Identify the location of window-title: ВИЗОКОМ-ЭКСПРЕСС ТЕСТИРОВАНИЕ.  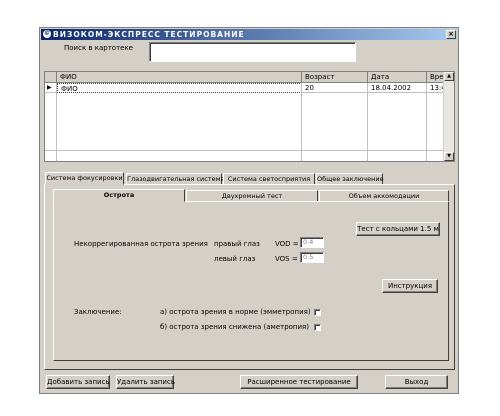
(149, 34).